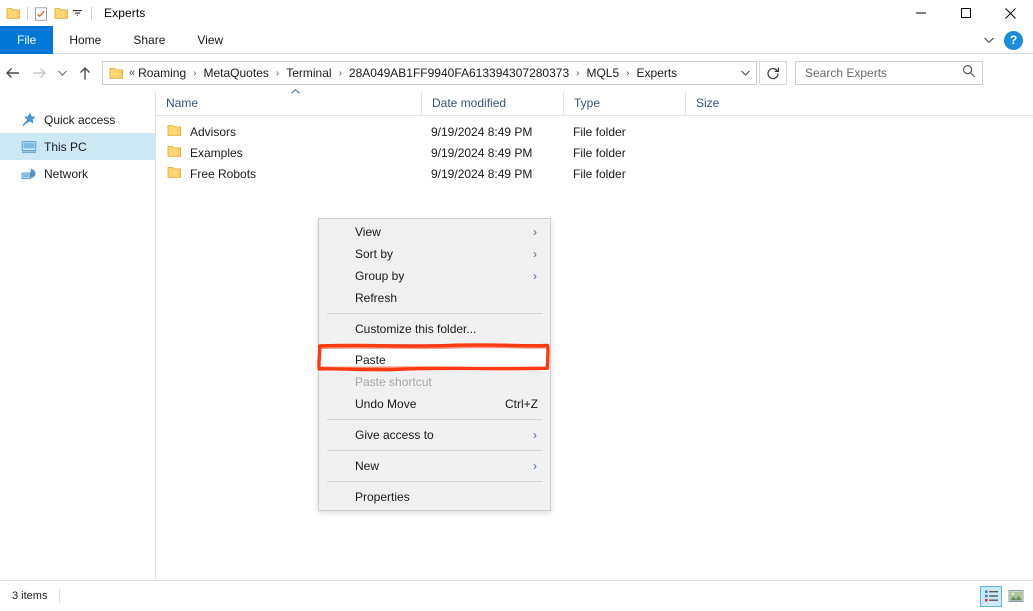 This screenshot has height=611, width=1033. Describe the element at coordinates (85, 73) in the screenshot. I see `up-arrow-icon` at that location.